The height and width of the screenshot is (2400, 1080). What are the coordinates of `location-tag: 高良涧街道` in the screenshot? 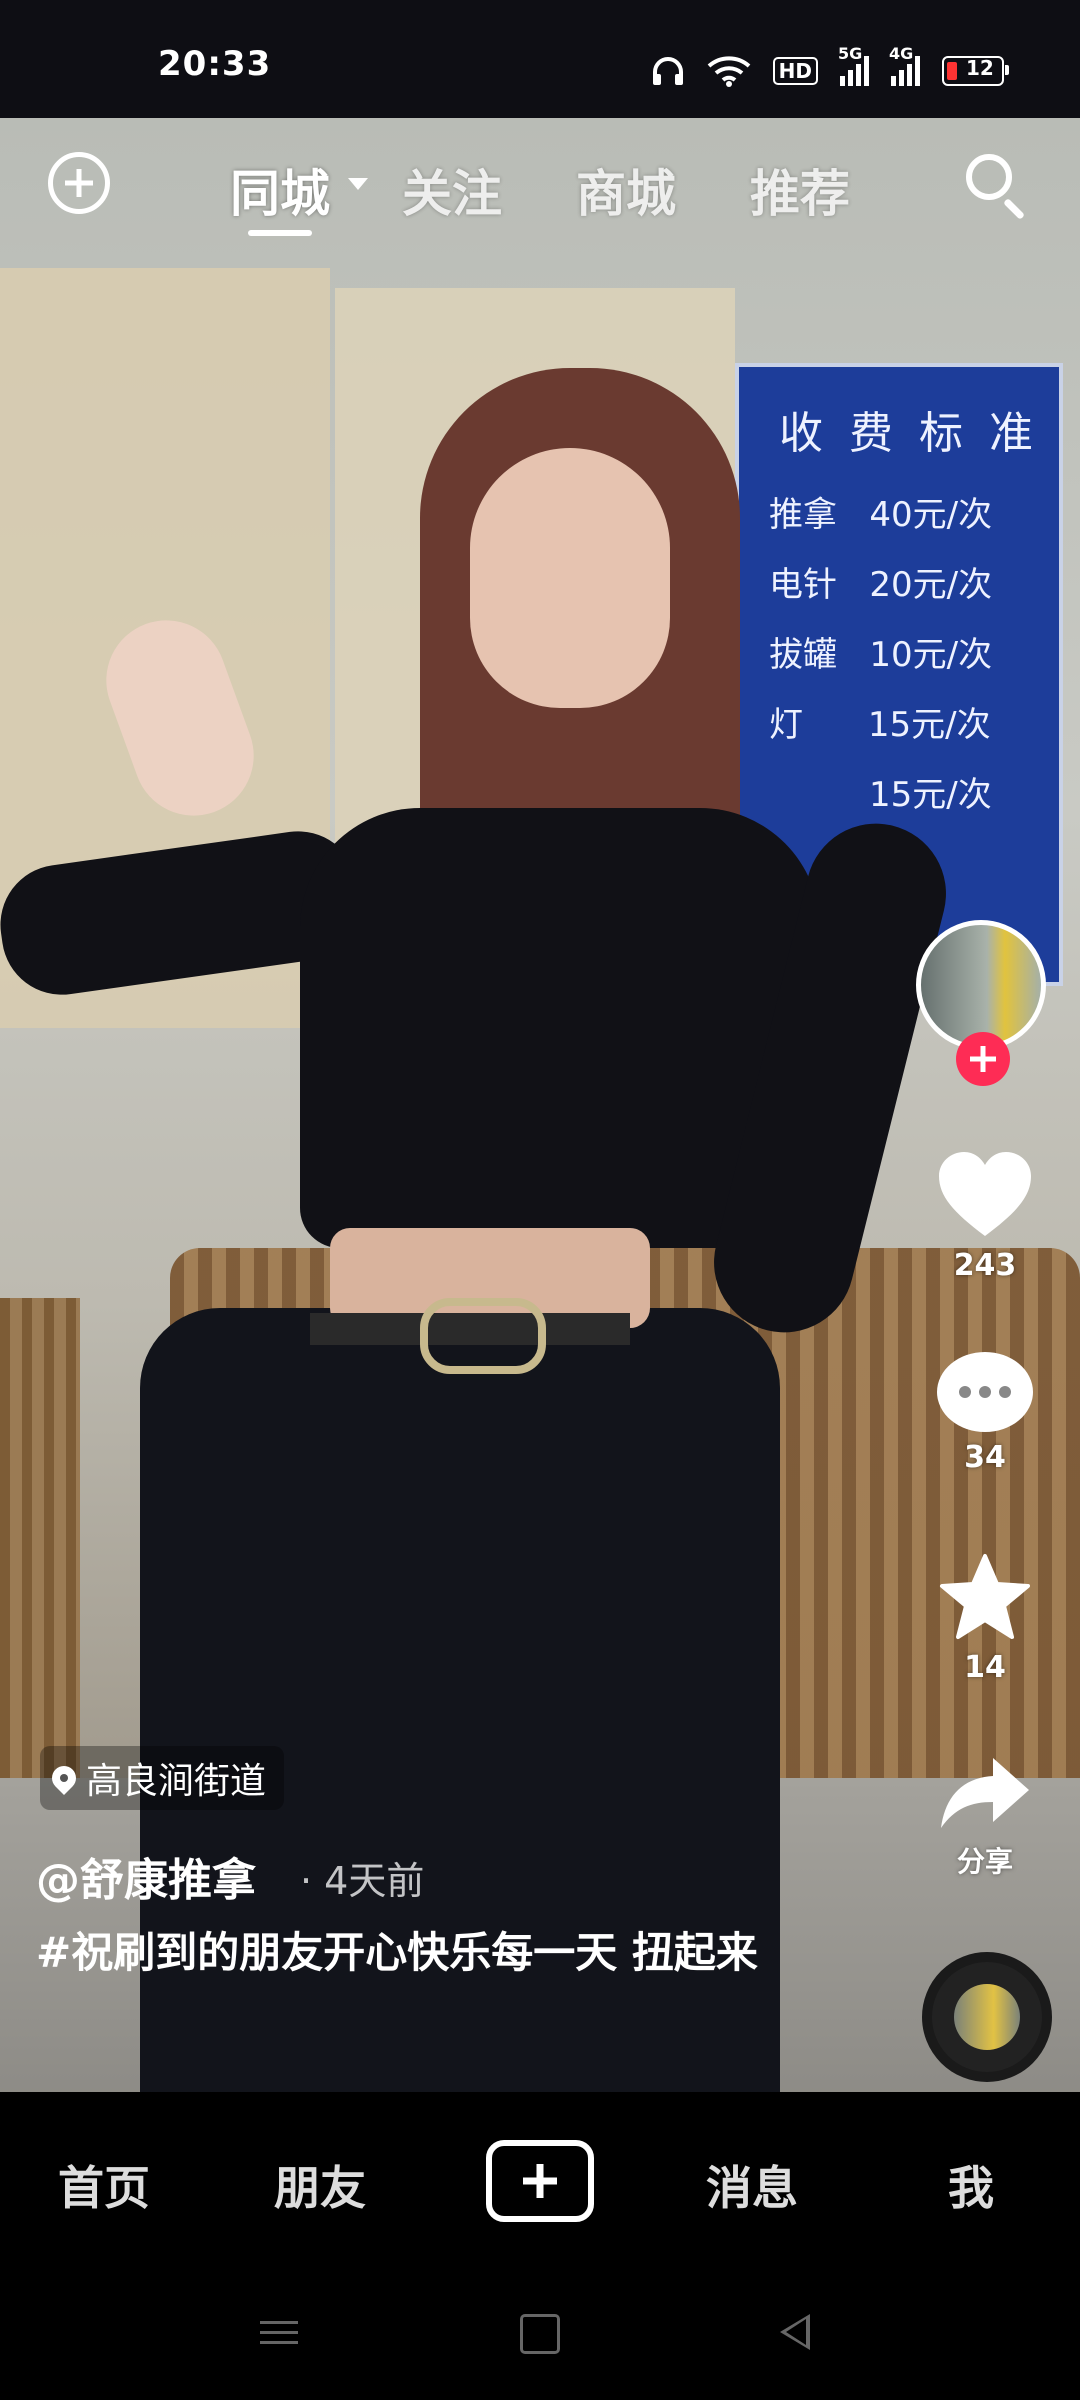 It's located at (162, 1778).